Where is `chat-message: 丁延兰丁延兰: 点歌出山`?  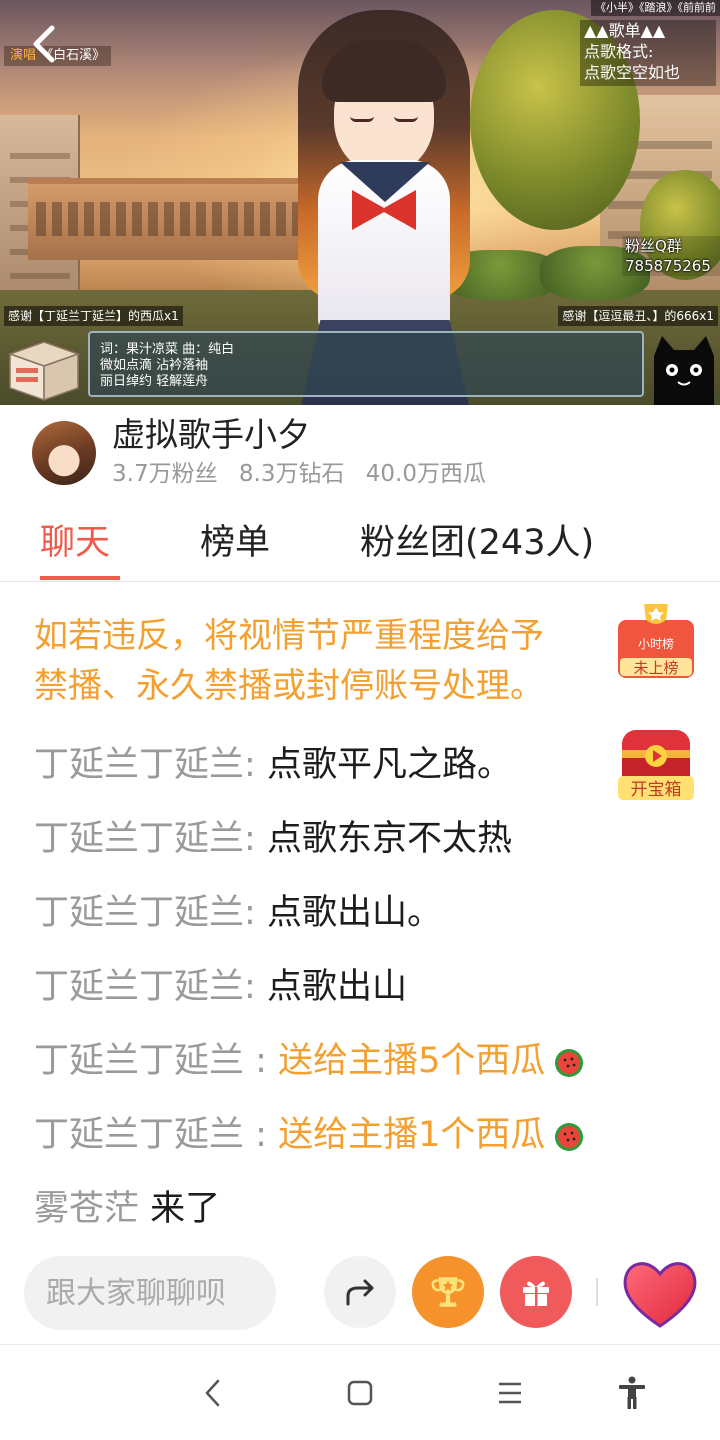 chat-message: 丁延兰丁延兰: 点歌出山 is located at coordinates (220, 987).